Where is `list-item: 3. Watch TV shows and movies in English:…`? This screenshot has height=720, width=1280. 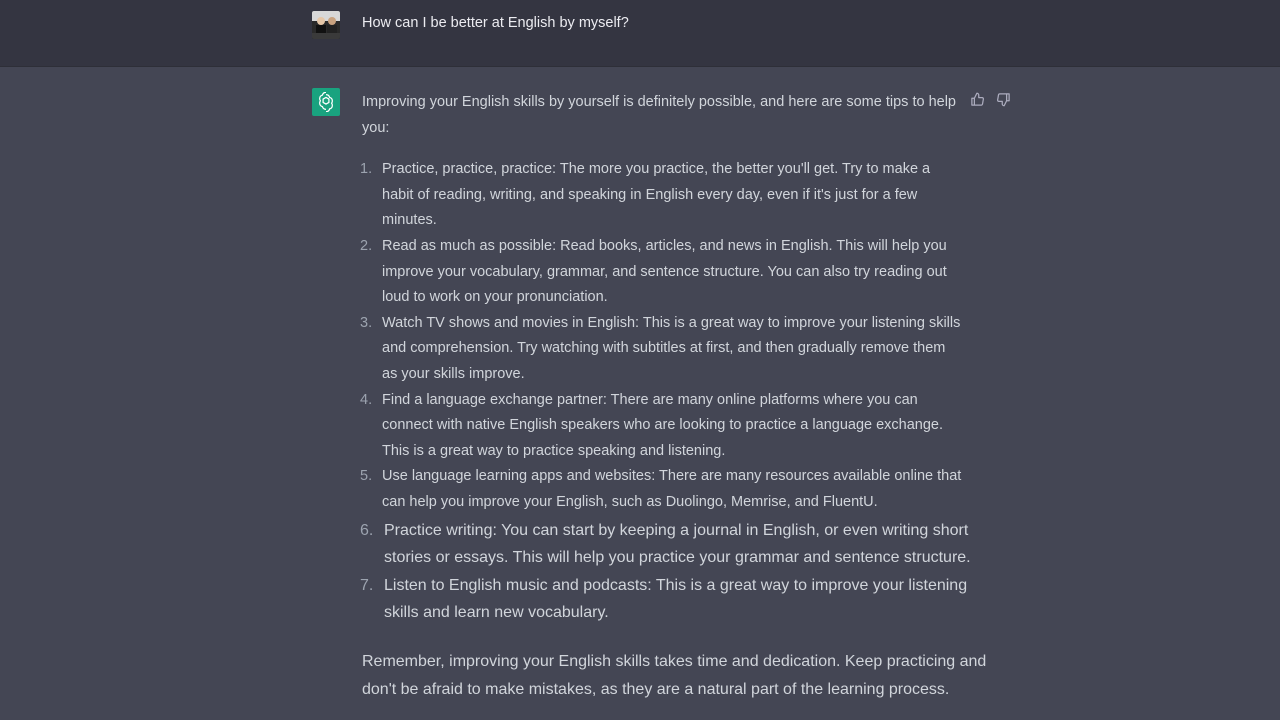
list-item: 3. Watch TV shows and movies in English:… is located at coordinates (661, 349).